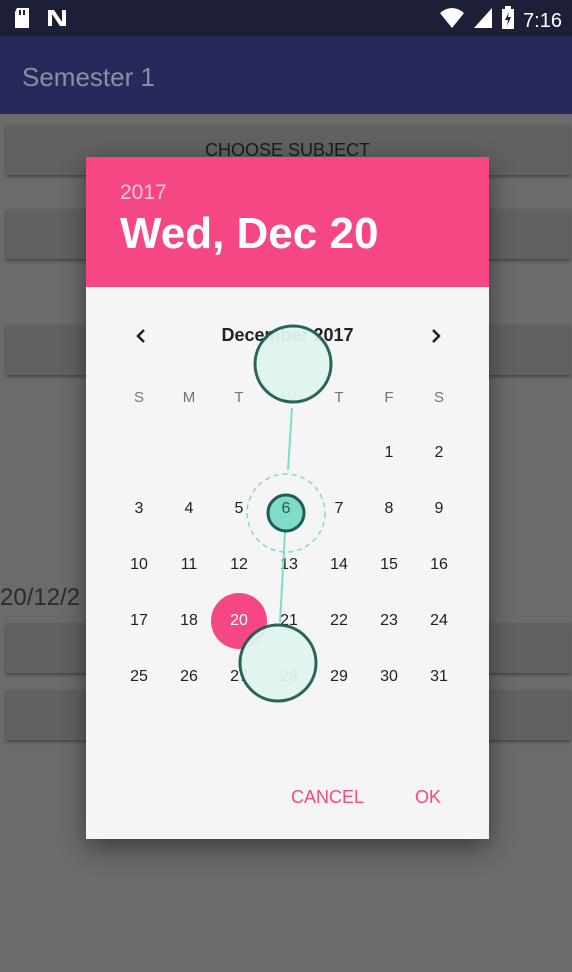 The width and height of the screenshot is (572, 972). I want to click on weekday-label: W, so click(289, 397).